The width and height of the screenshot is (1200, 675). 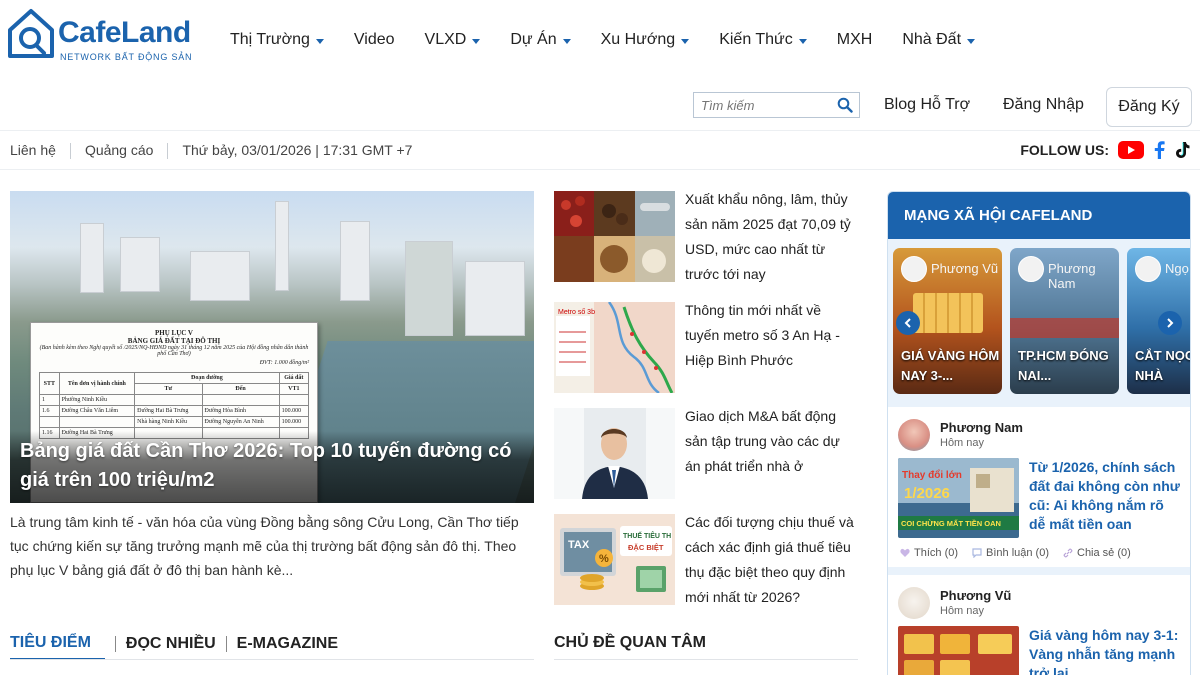 What do you see at coordinates (174, 341) in the screenshot?
I see `doc-subheading: BẢNG GIÁ ĐẤT TẠI ĐÔ THỊ` at bounding box center [174, 341].